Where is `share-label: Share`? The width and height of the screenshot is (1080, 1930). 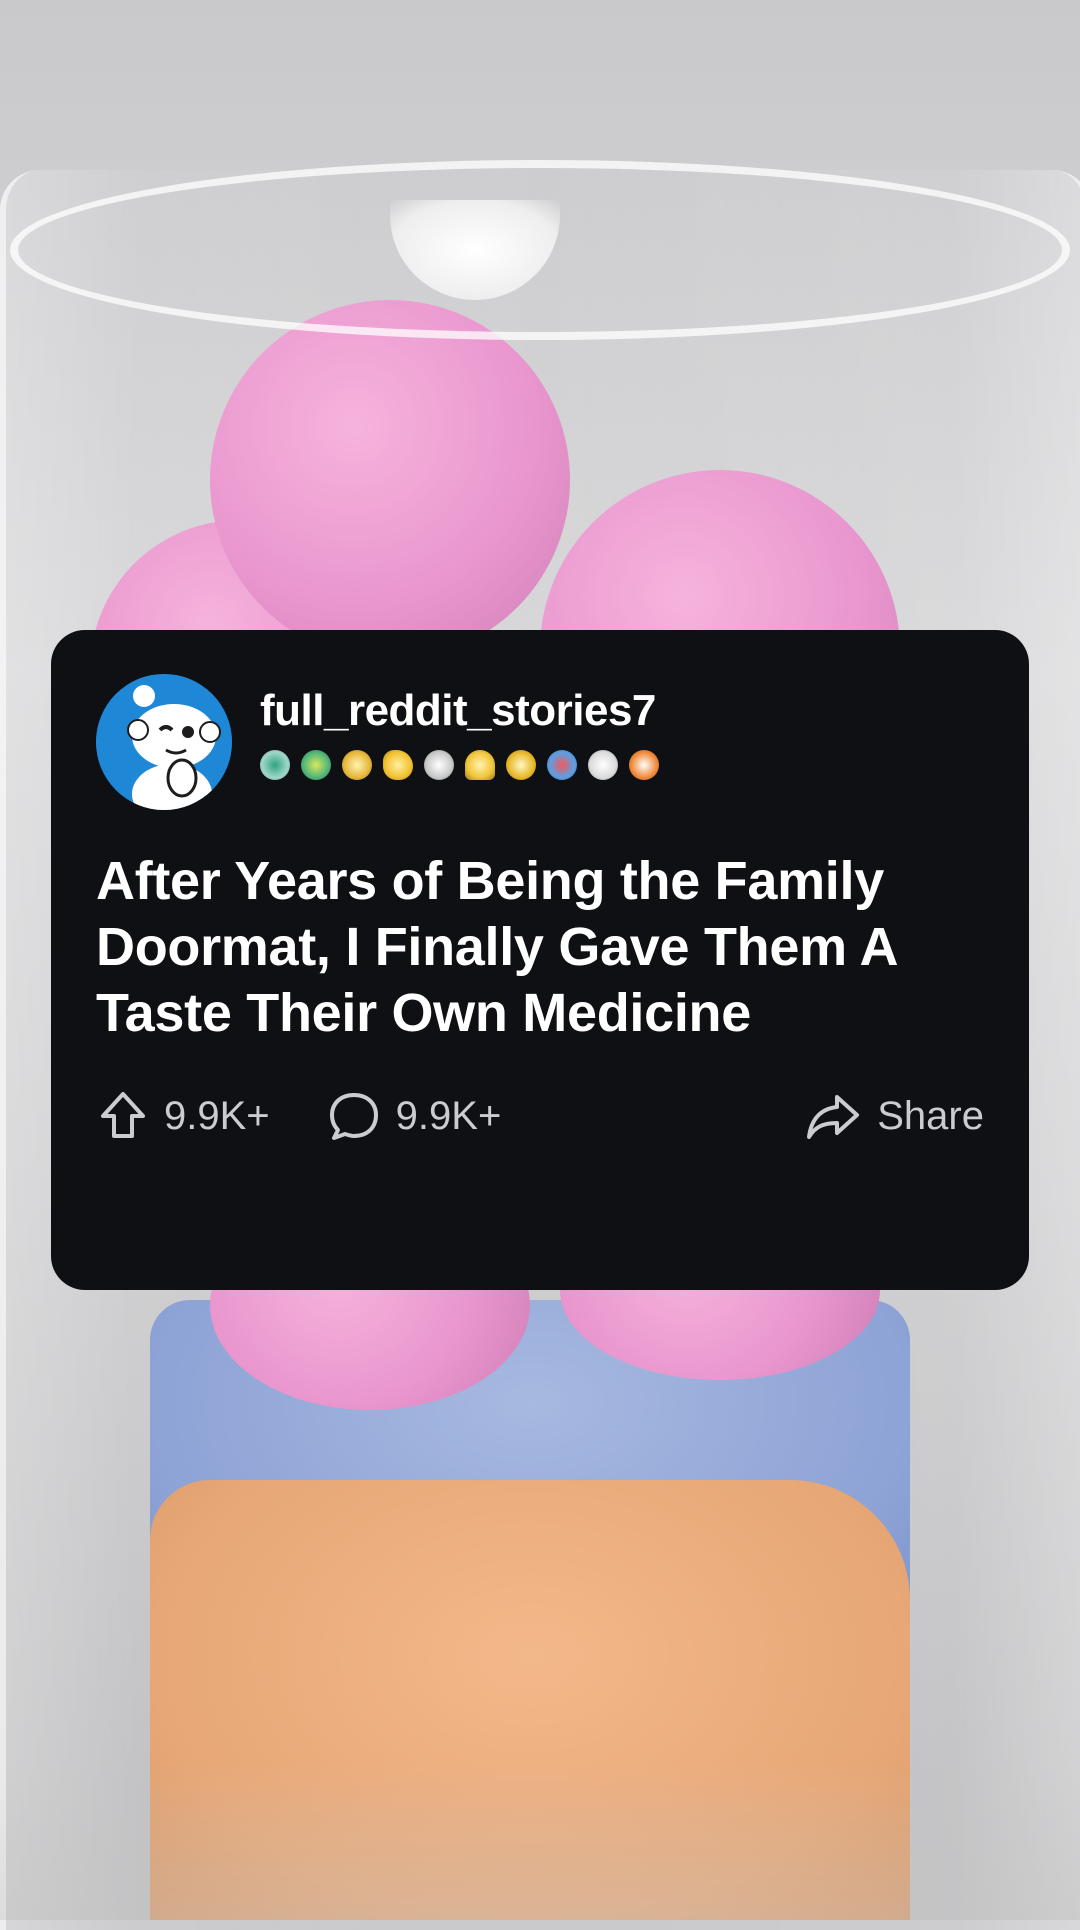
share-label: Share is located at coordinates (930, 1115).